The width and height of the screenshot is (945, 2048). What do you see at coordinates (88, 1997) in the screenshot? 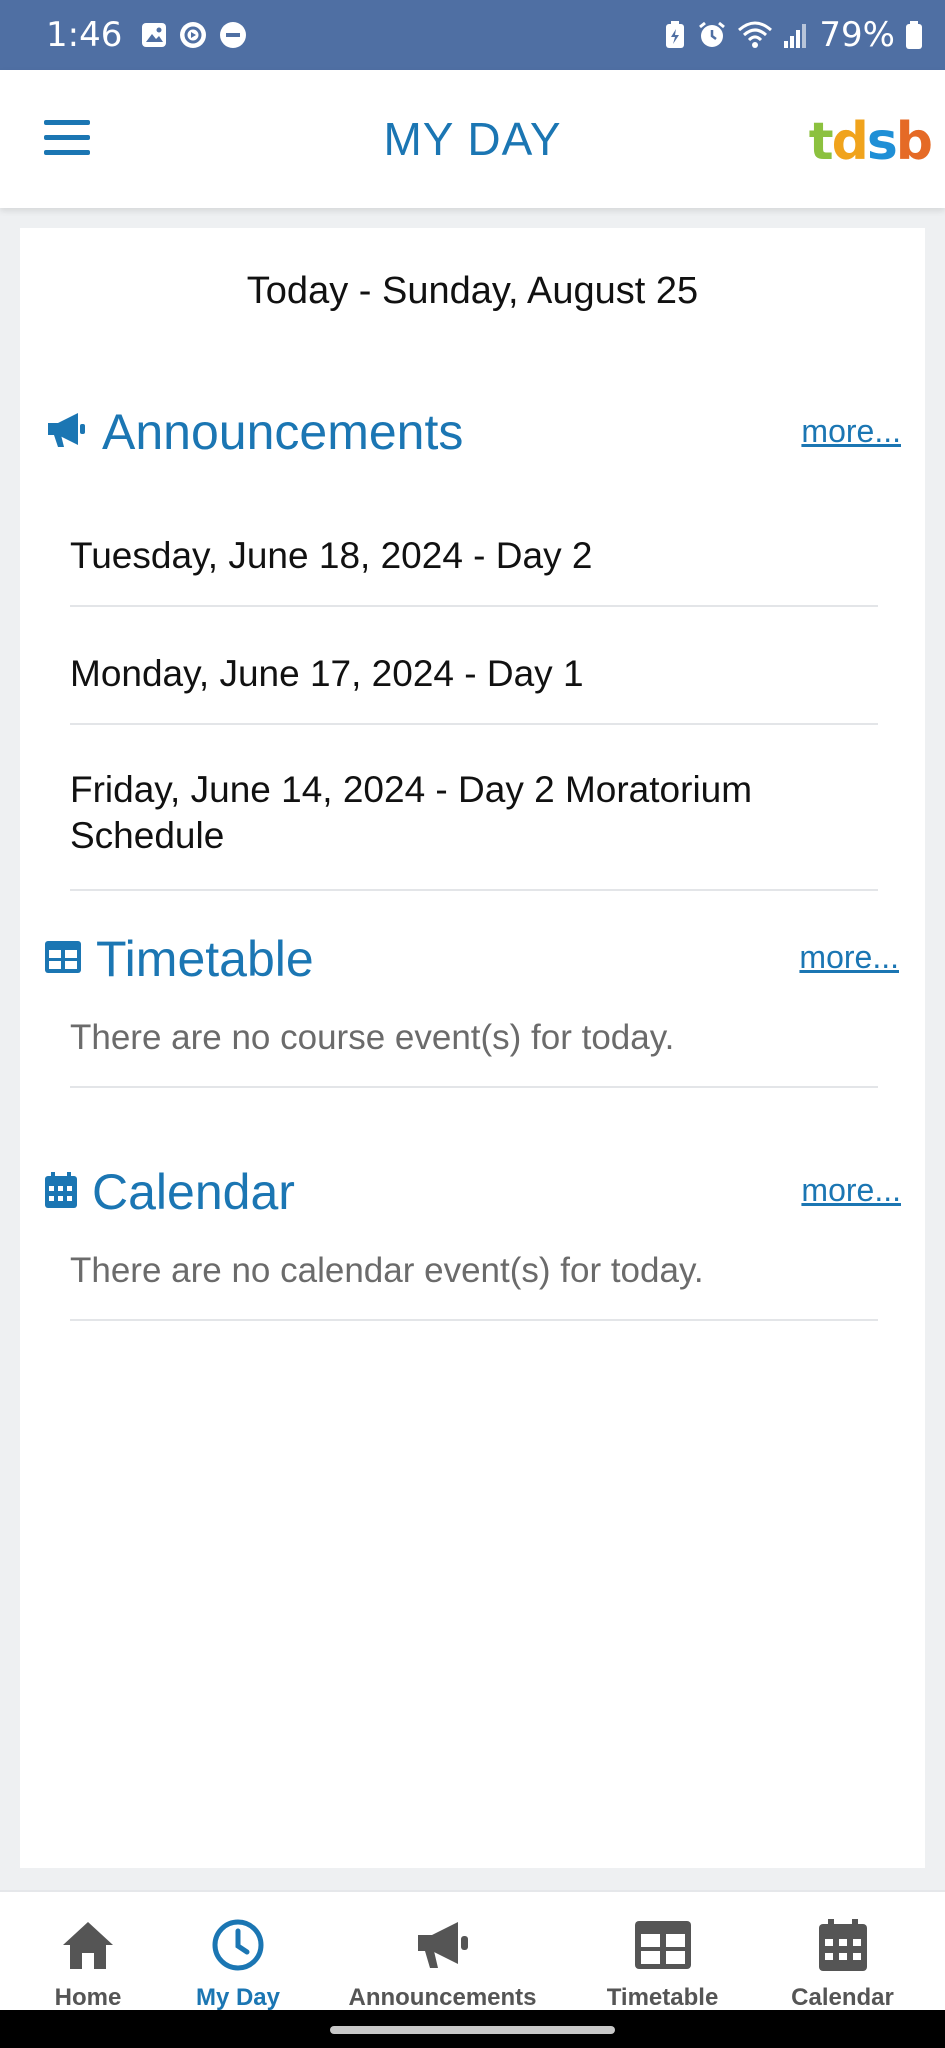
I see `nav-label: Home` at bounding box center [88, 1997].